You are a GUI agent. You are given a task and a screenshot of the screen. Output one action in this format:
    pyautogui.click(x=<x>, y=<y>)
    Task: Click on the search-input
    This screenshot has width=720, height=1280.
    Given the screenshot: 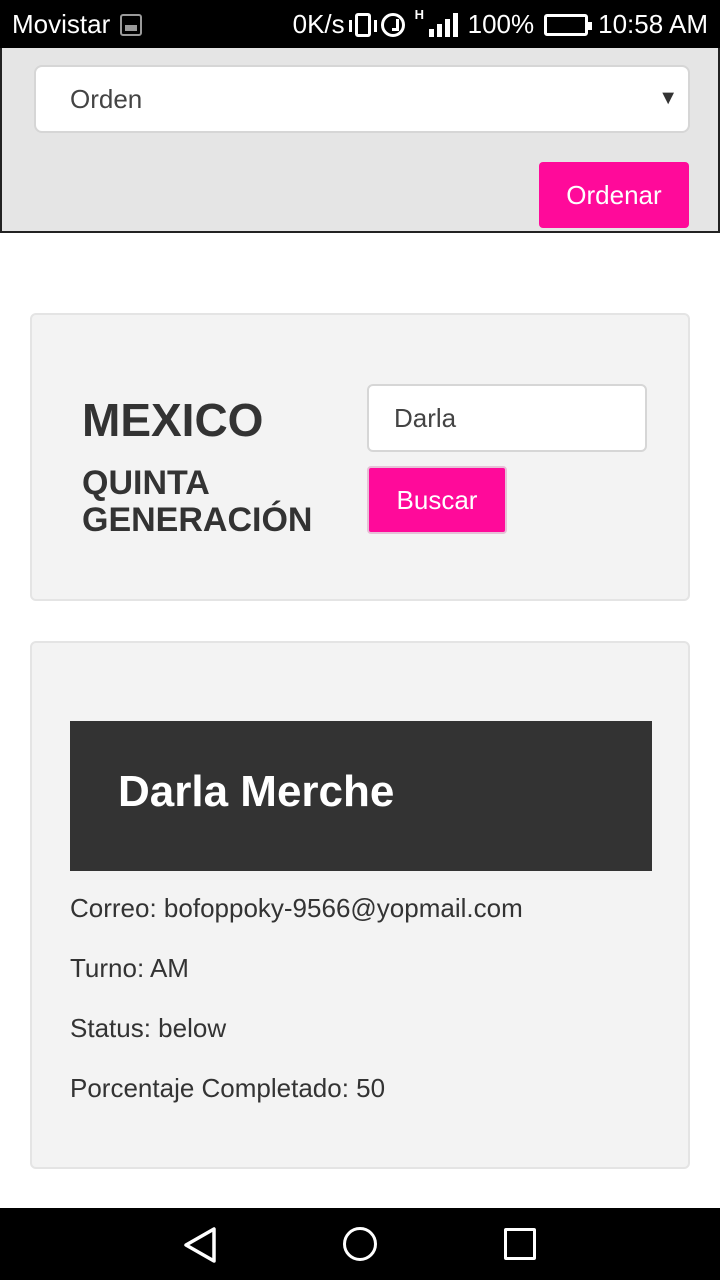 What is the action you would take?
    pyautogui.click(x=507, y=418)
    